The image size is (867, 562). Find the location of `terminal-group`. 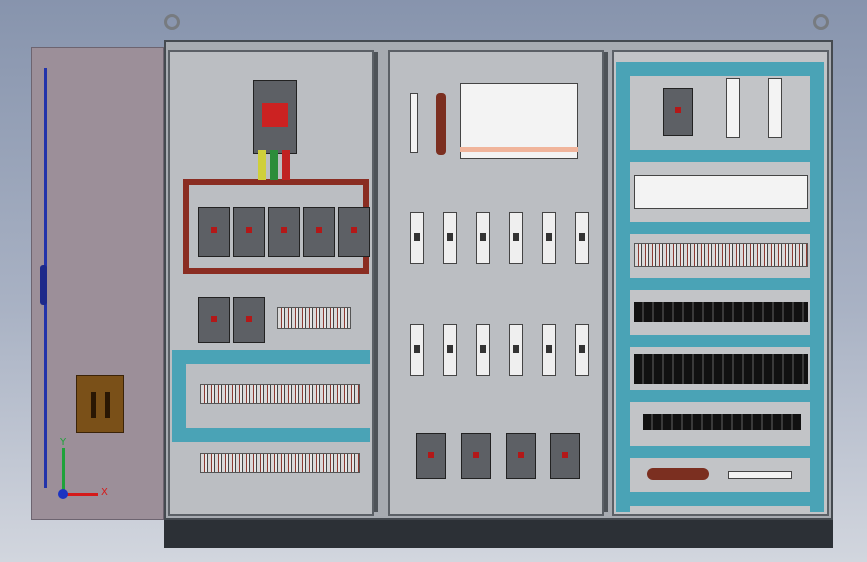

terminal-group is located at coordinates (314, 318).